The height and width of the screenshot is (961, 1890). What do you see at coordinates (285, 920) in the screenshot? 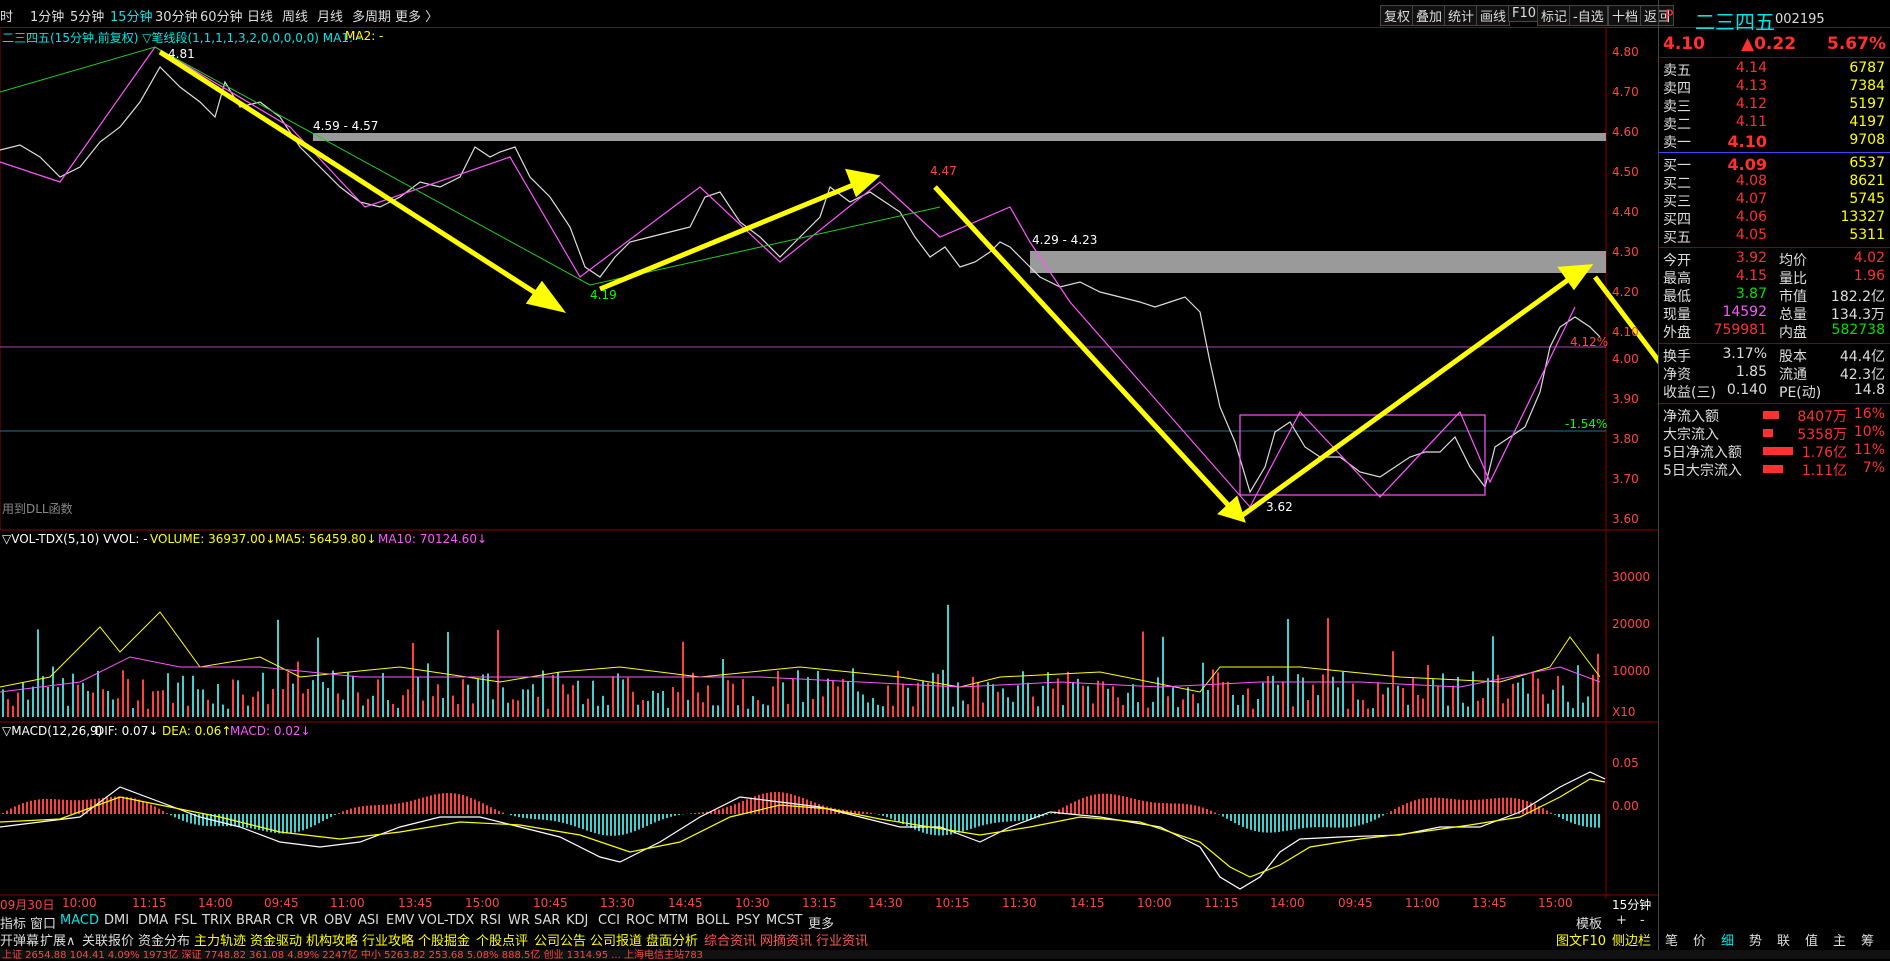
I see `tab-cr: CR` at bounding box center [285, 920].